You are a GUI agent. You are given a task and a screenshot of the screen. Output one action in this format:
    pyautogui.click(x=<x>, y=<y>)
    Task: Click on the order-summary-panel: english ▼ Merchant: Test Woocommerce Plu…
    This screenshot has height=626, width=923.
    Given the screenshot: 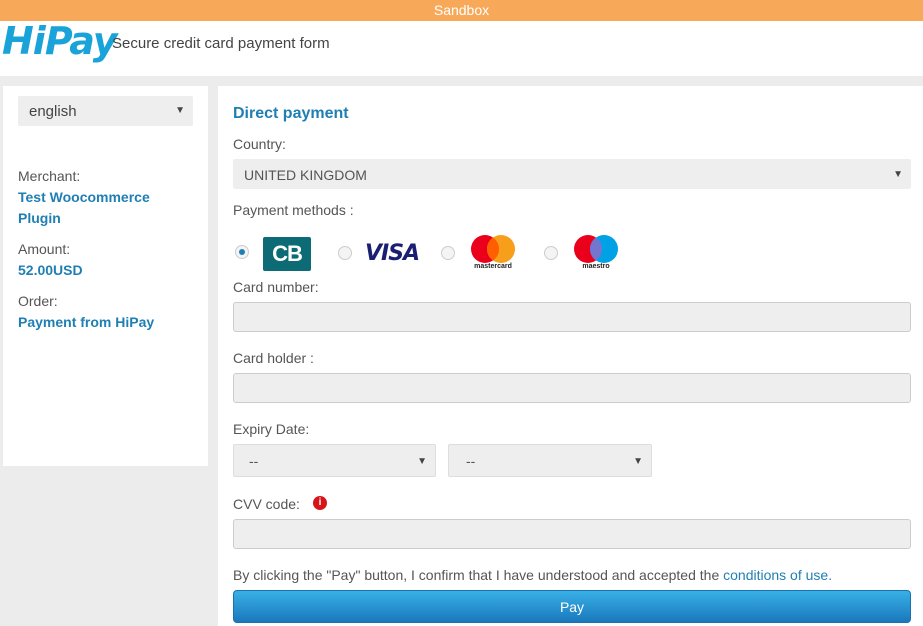 What is the action you would take?
    pyautogui.click(x=105, y=276)
    